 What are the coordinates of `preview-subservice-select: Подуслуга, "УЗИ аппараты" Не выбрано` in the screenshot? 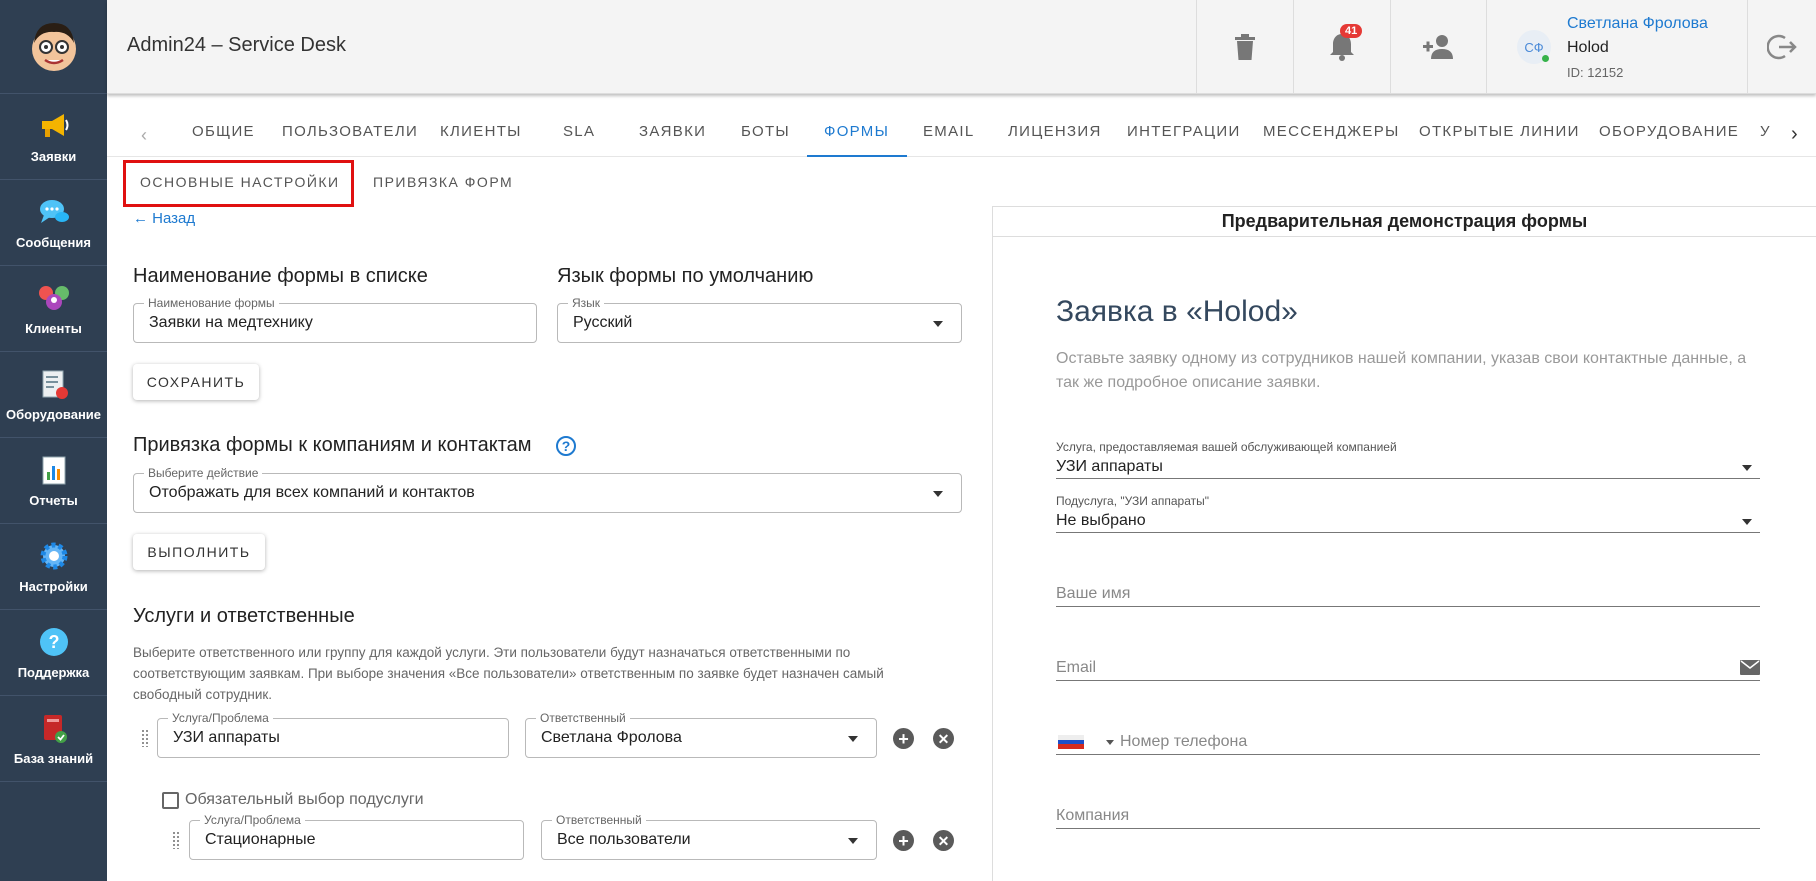 It's located at (1408, 513).